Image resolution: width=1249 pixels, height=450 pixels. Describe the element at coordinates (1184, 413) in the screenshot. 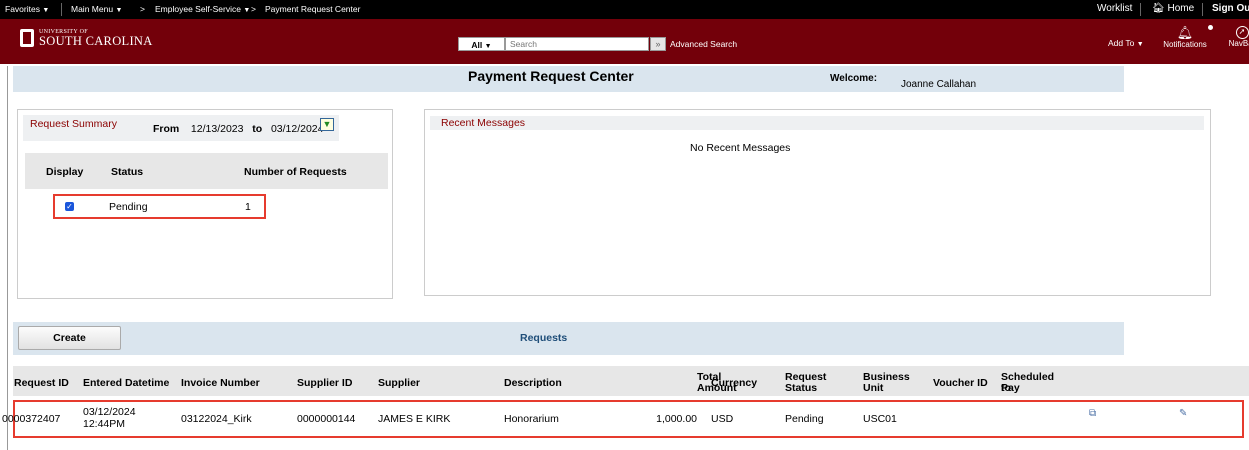

I see `edit-document-icon: ✎` at that location.